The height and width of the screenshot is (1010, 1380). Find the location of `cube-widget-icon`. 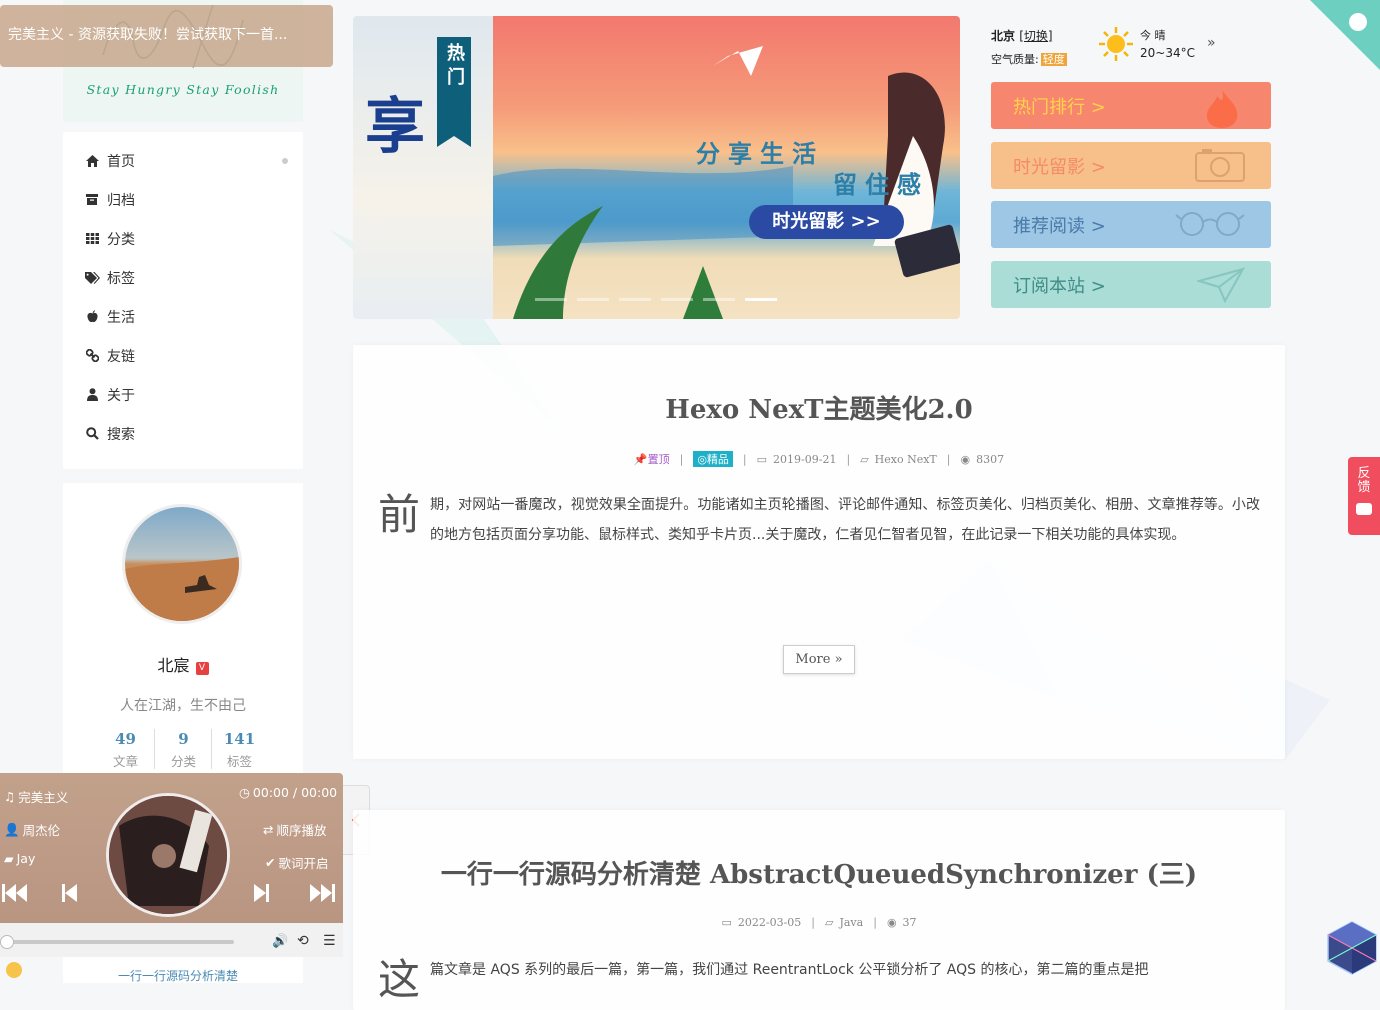

cube-widget-icon is located at coordinates (1352, 948).